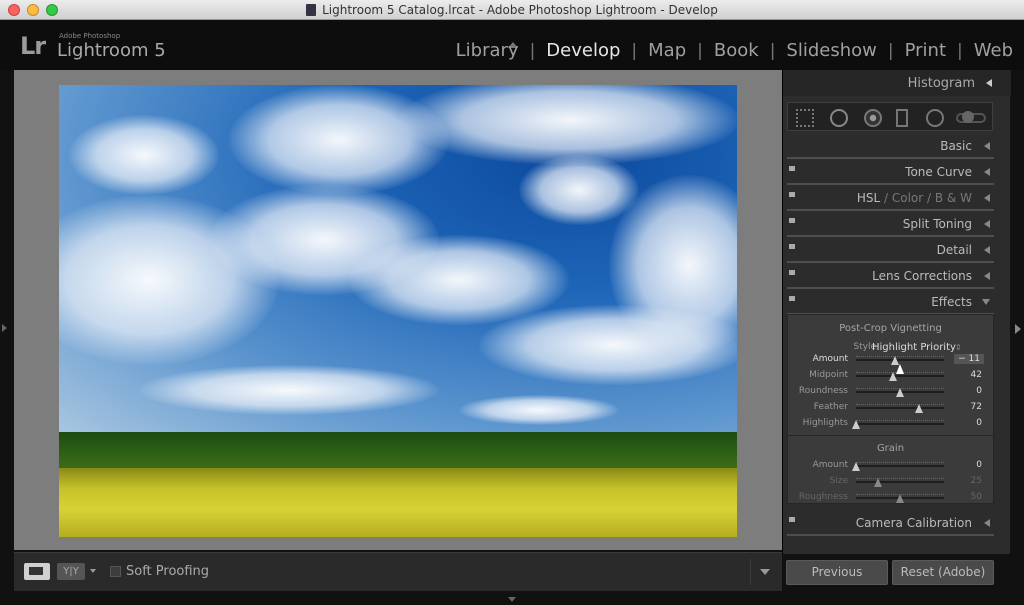 Image resolution: width=1024 pixels, height=605 pixels. I want to click on section-effects: Effects, so click(890, 302).